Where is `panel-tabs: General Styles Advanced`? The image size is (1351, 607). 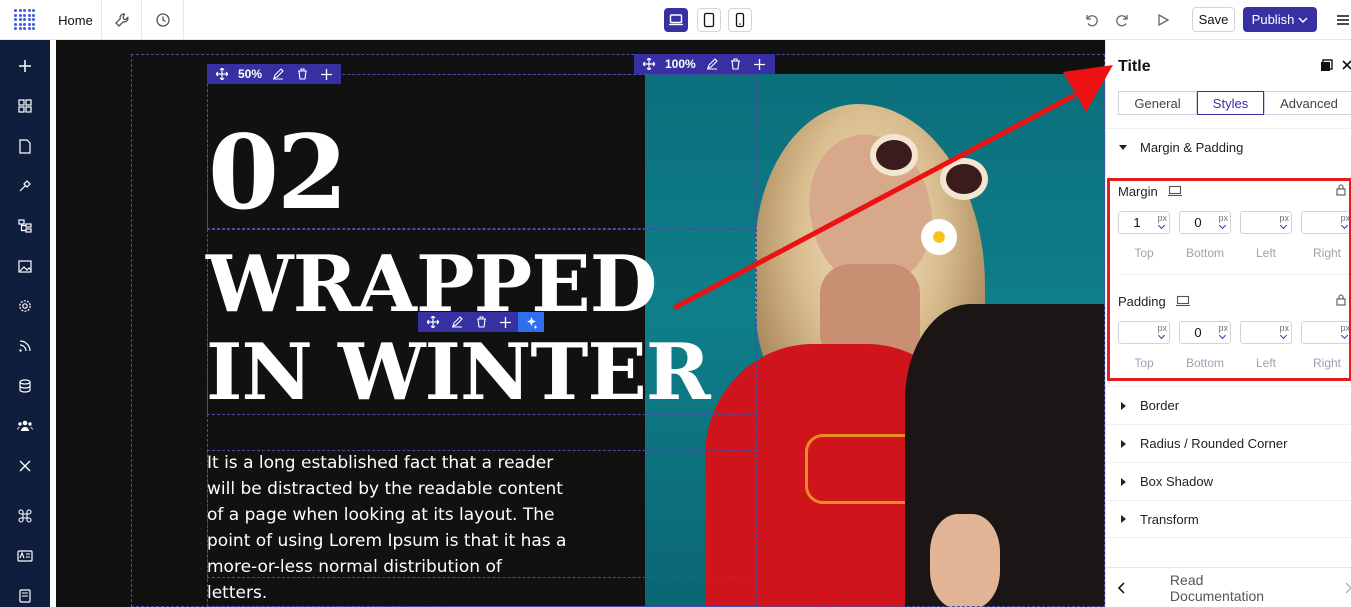
panel-tabs: General Styles Advanced is located at coordinates (1234, 103).